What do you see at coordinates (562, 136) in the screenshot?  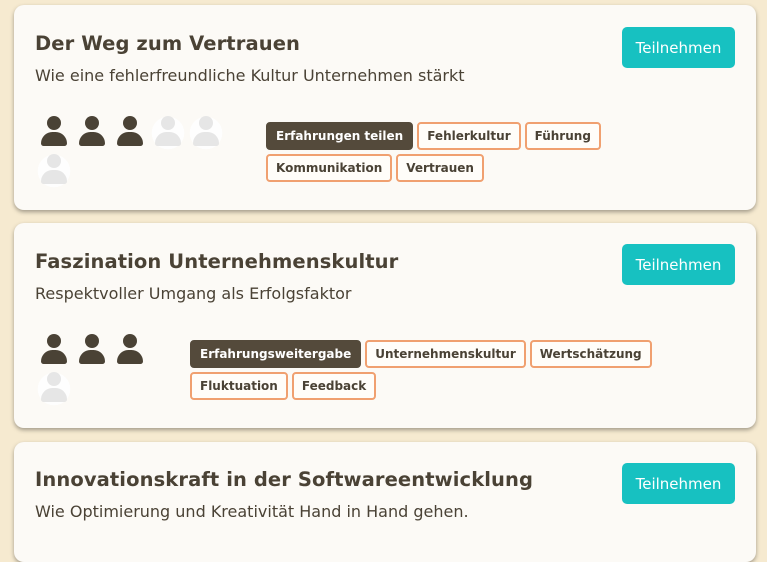 I see `tag-chip: Führung` at bounding box center [562, 136].